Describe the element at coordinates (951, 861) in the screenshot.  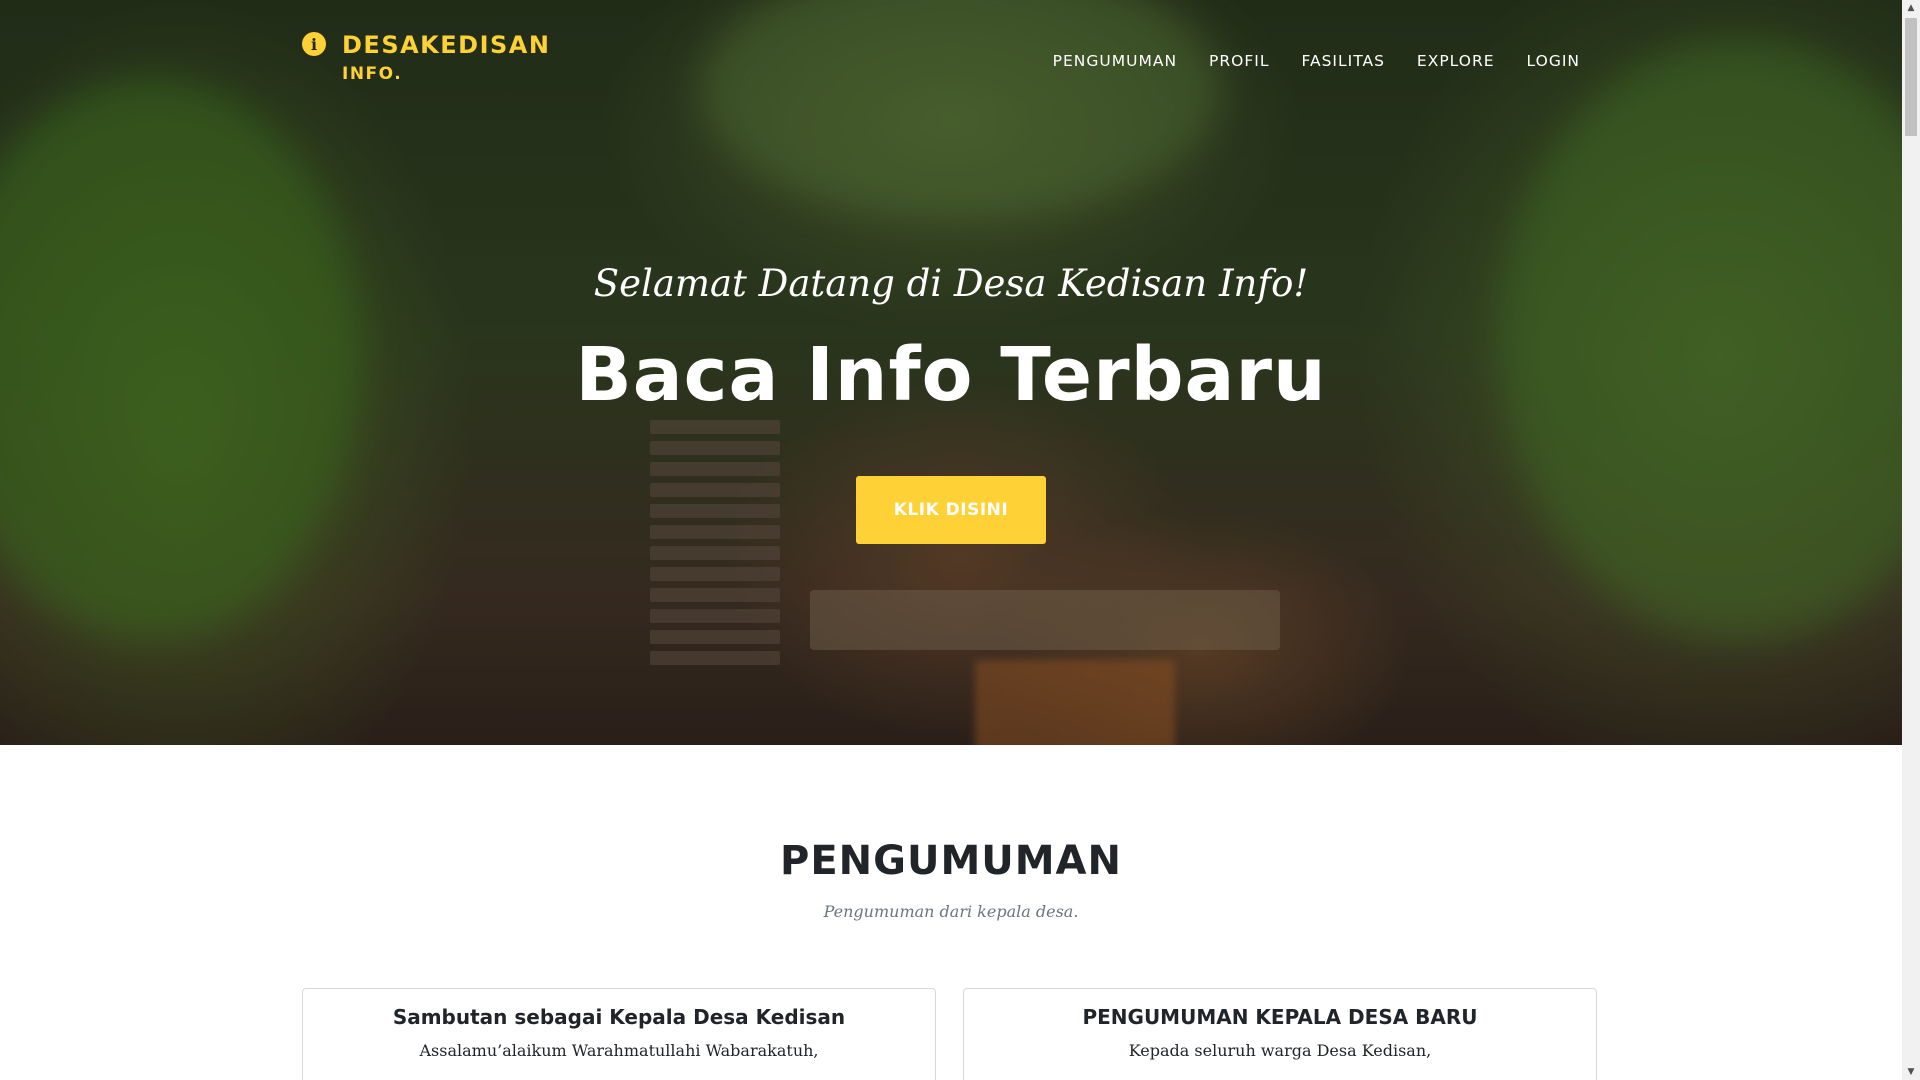
I see `section-title: PENGUMUMAN` at that location.